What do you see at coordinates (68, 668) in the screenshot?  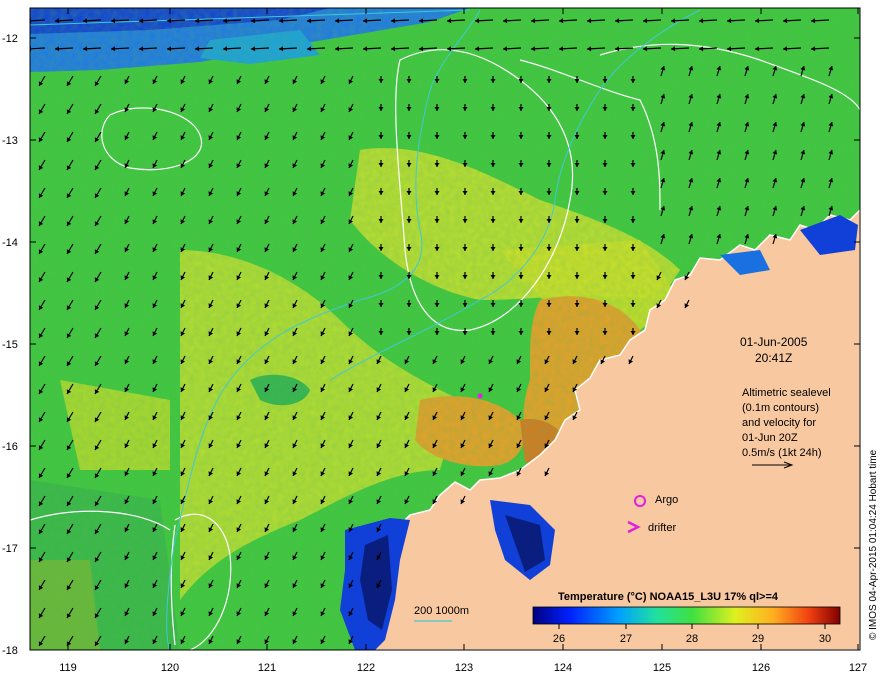 I see `lon-tick-label: 119` at bounding box center [68, 668].